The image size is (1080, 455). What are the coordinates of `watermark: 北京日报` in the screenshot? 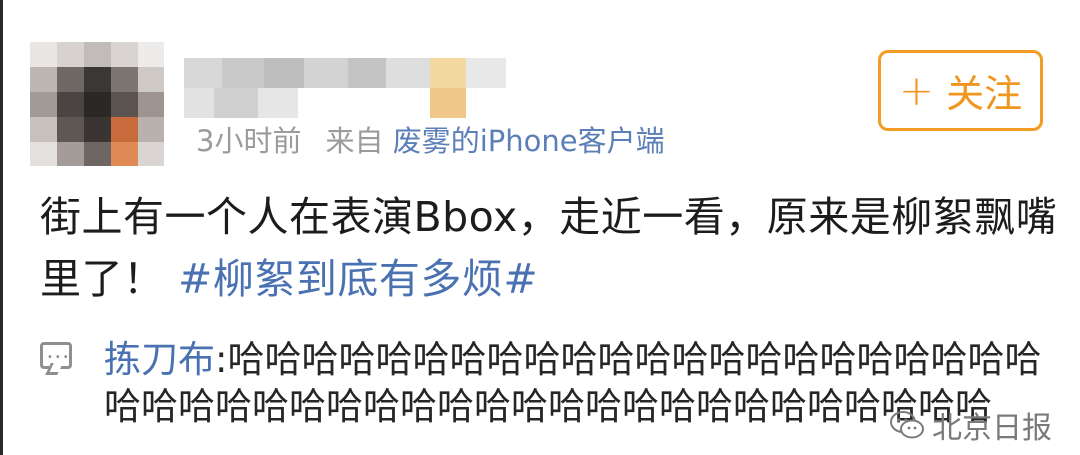 It's located at (970, 425).